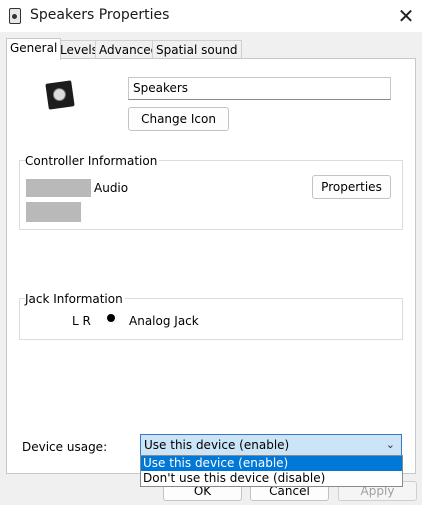 This screenshot has width=422, height=505. Describe the element at coordinates (60, 95) in the screenshot. I see `speaker-icon` at that location.